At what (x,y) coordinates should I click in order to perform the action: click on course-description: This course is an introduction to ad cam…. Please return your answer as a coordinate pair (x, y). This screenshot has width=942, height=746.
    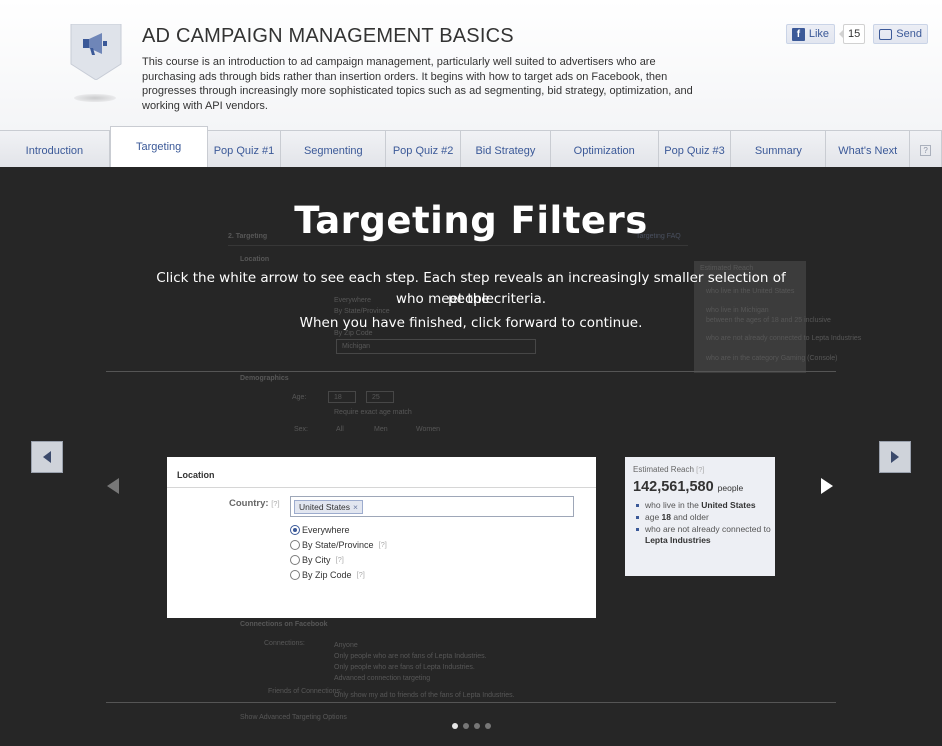
    Looking at the image, I should click on (417, 84).